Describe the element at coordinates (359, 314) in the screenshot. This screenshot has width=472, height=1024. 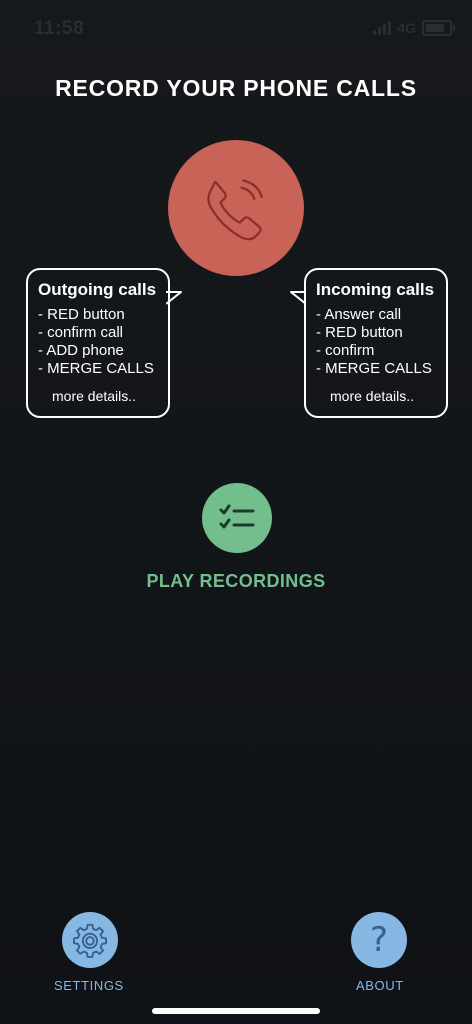
I see `incoming-step: - Answer call` at that location.